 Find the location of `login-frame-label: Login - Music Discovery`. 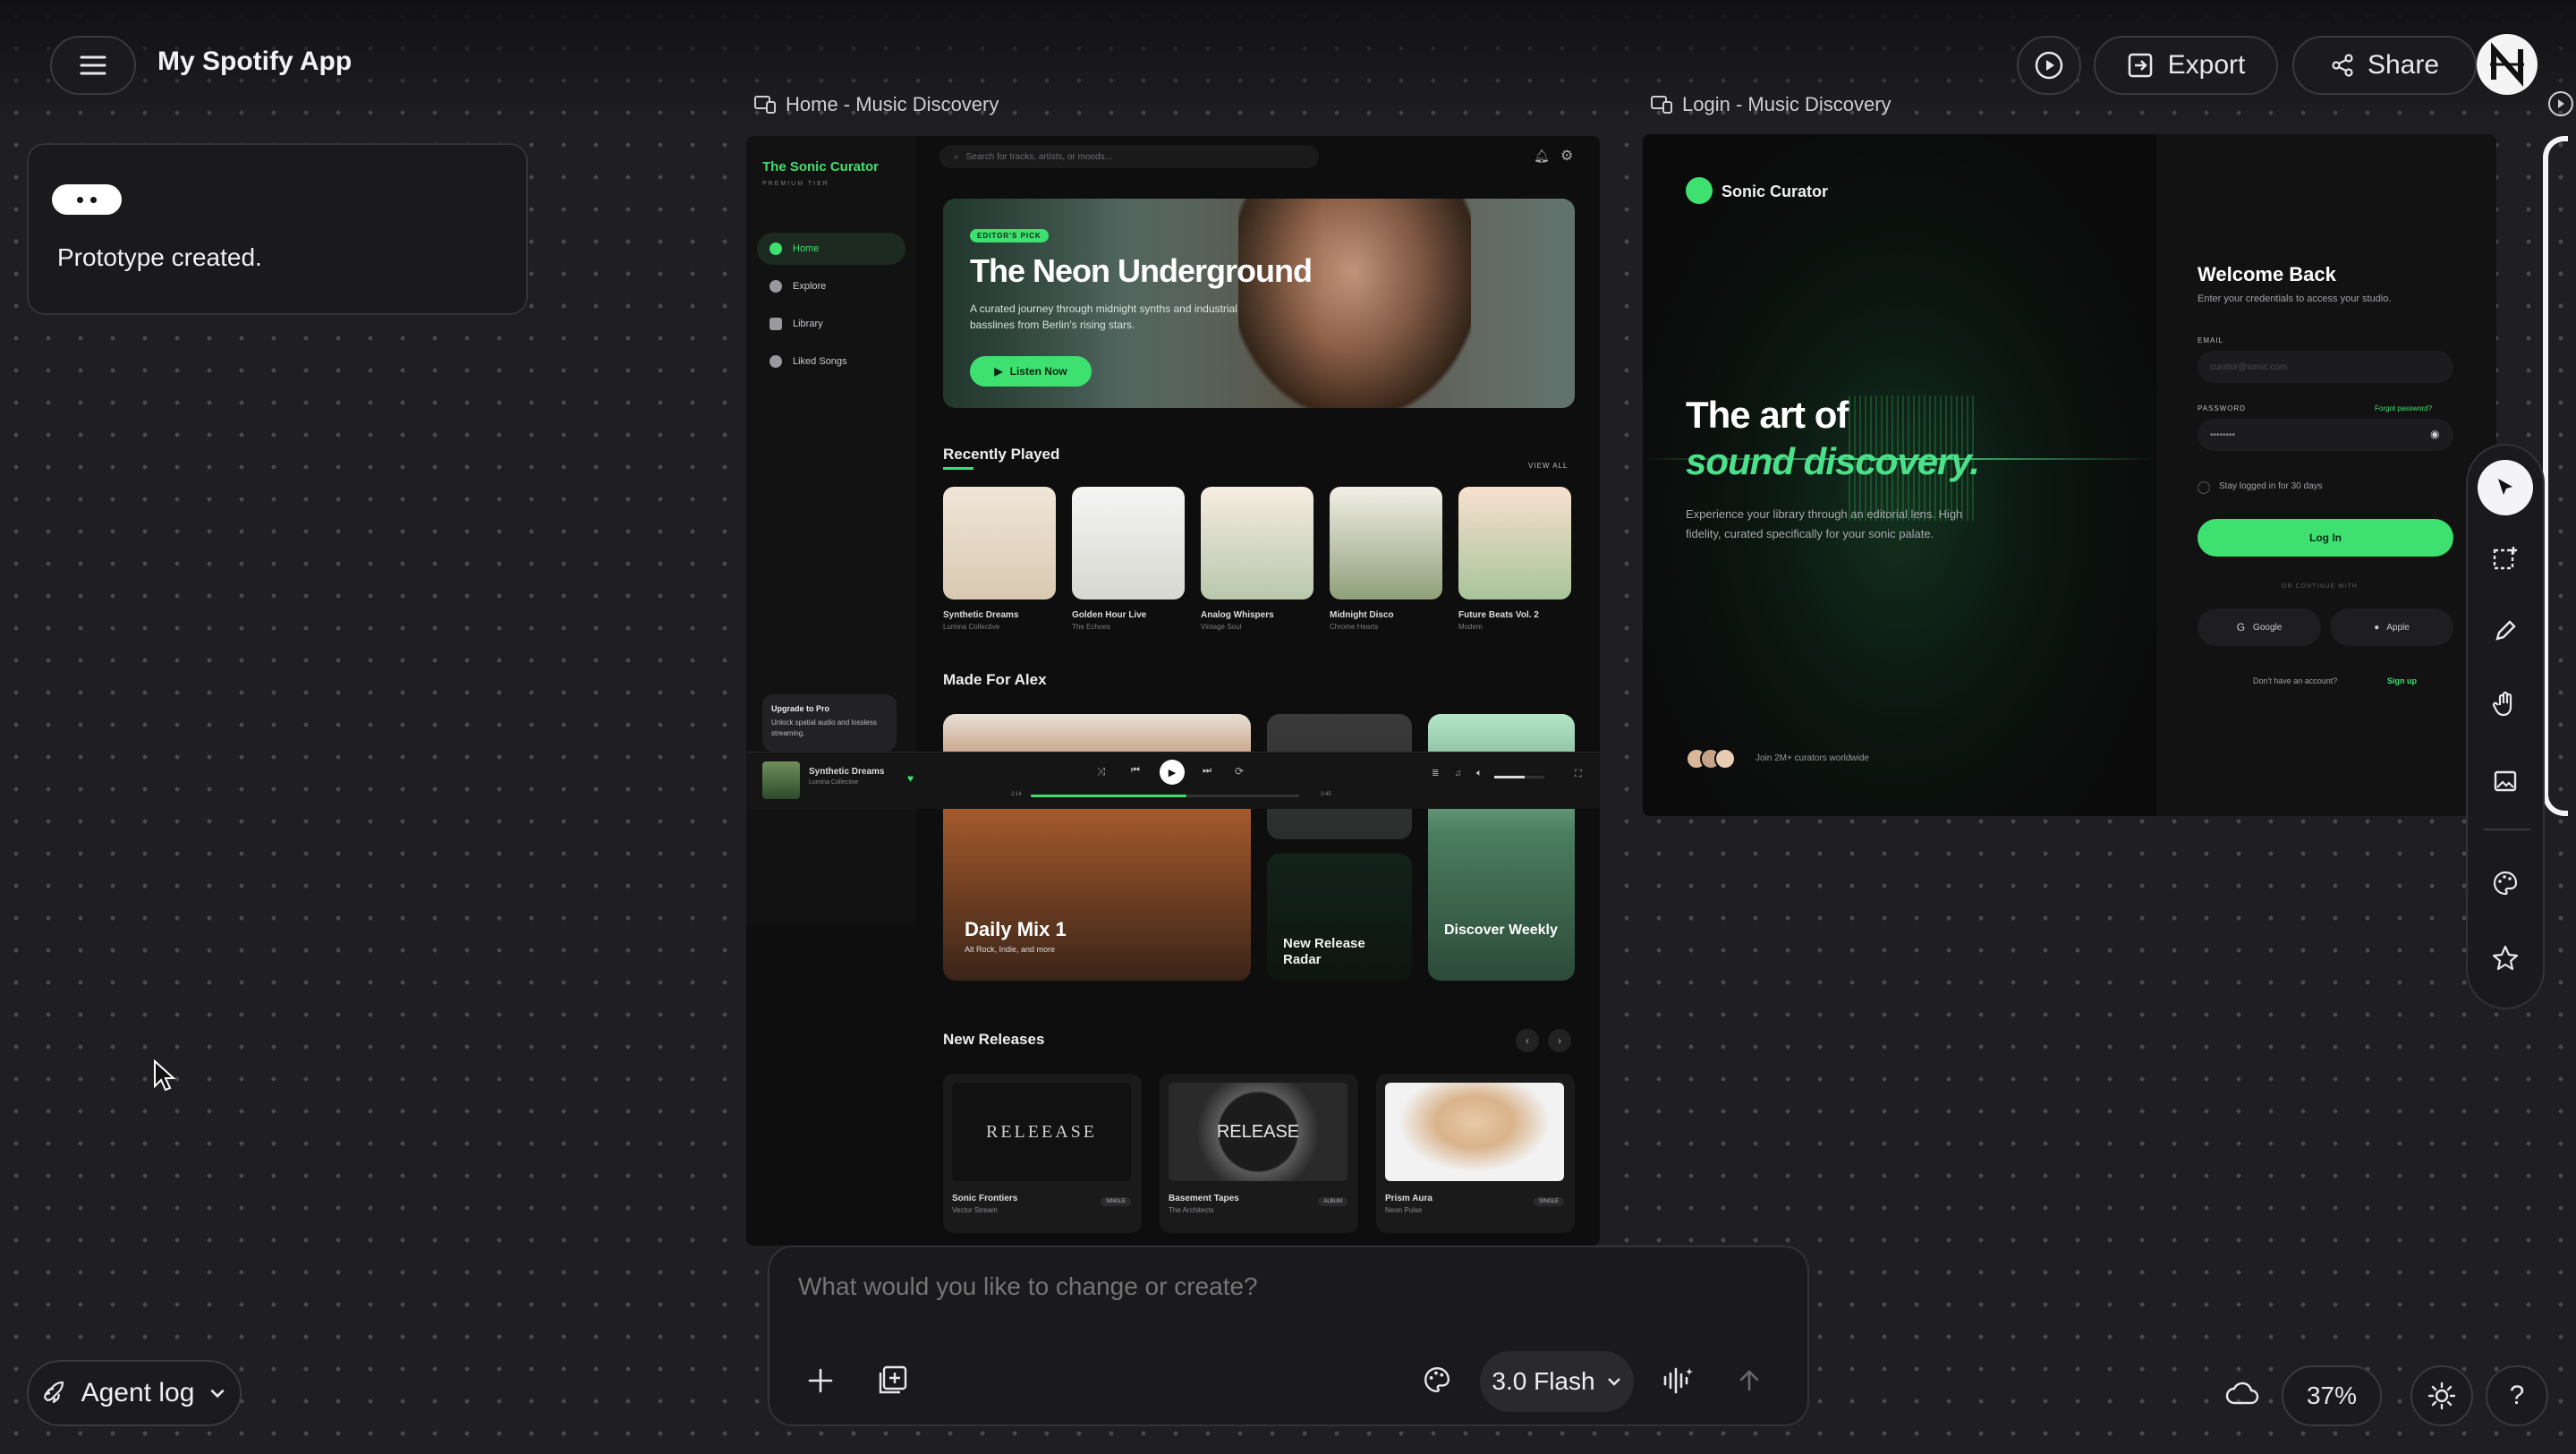

login-frame-label: Login - Music Discovery is located at coordinates (1771, 104).